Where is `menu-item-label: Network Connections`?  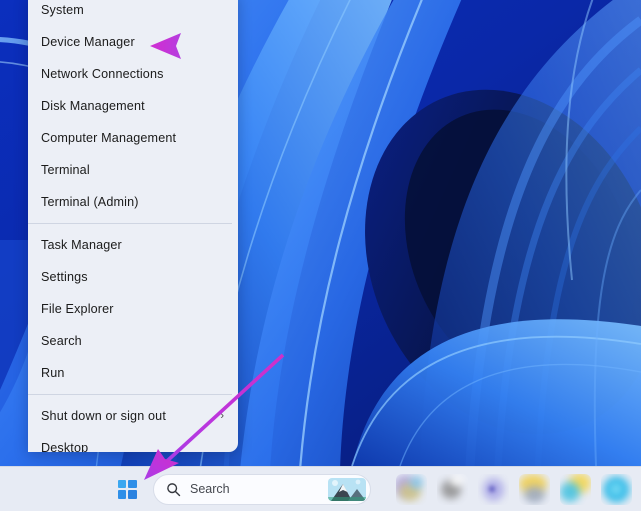
menu-item-label: Network Connections is located at coordinates (102, 73).